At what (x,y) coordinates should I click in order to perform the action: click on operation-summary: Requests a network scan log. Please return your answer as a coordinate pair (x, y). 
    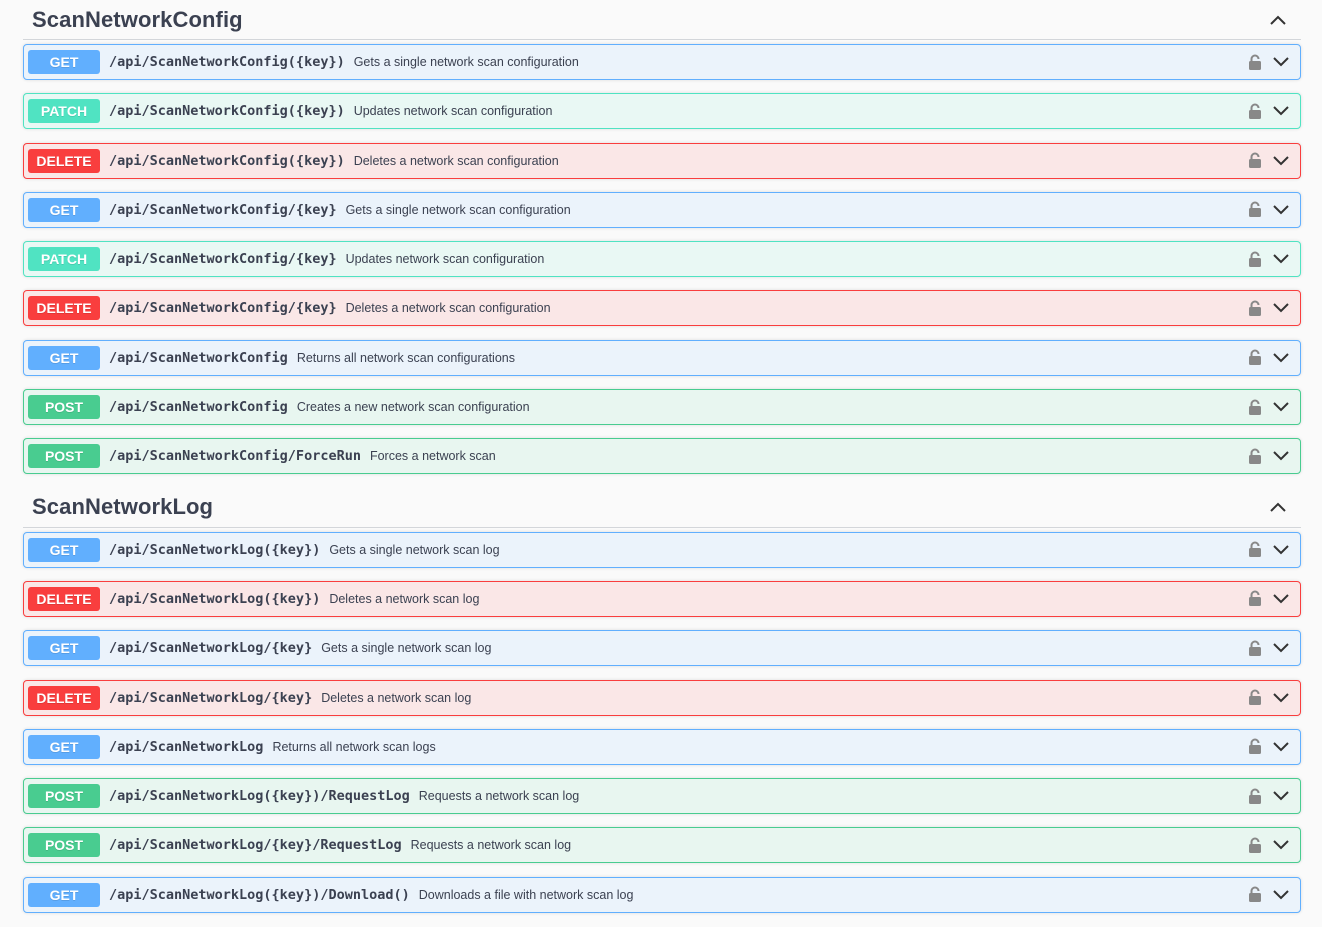
    Looking at the image, I should click on (499, 796).